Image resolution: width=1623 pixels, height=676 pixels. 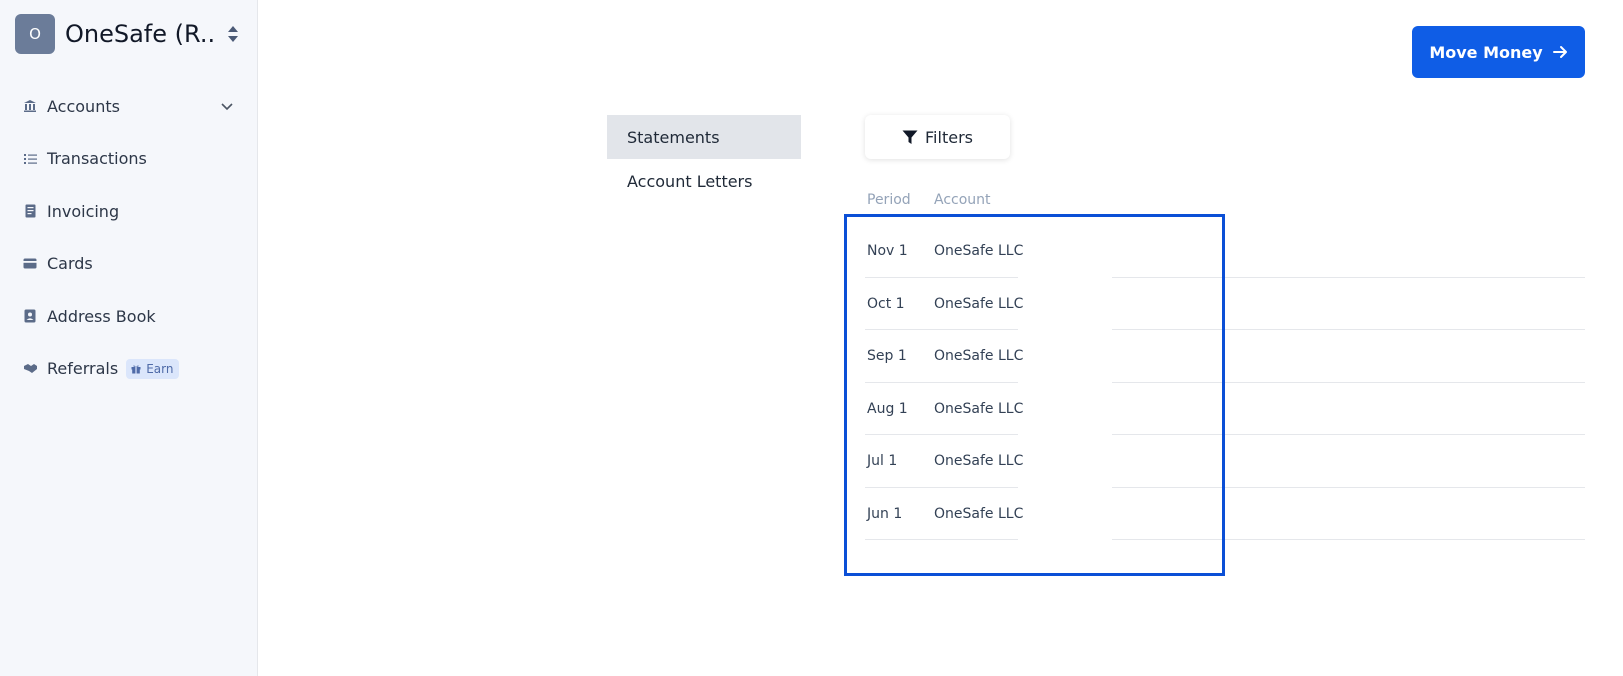 What do you see at coordinates (136, 369) in the screenshot?
I see `gift-icon` at bounding box center [136, 369].